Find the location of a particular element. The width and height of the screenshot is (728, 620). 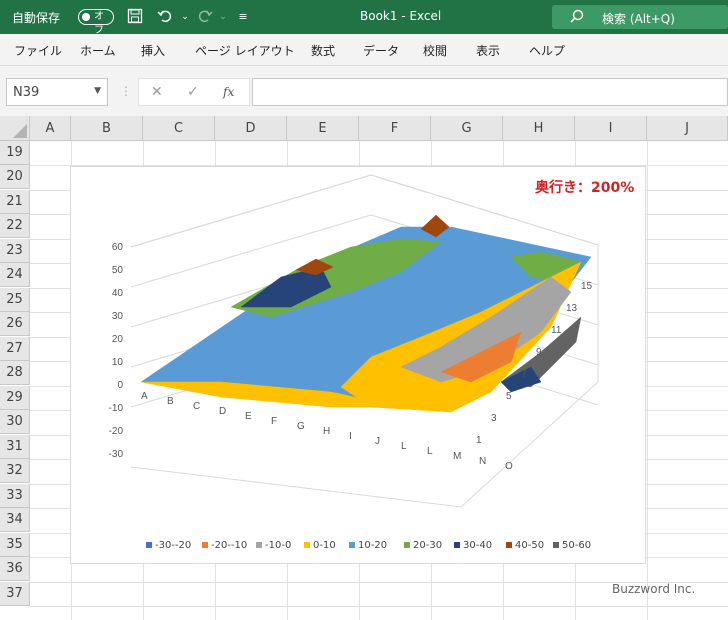

enter-icon: ✓ is located at coordinates (193, 92).